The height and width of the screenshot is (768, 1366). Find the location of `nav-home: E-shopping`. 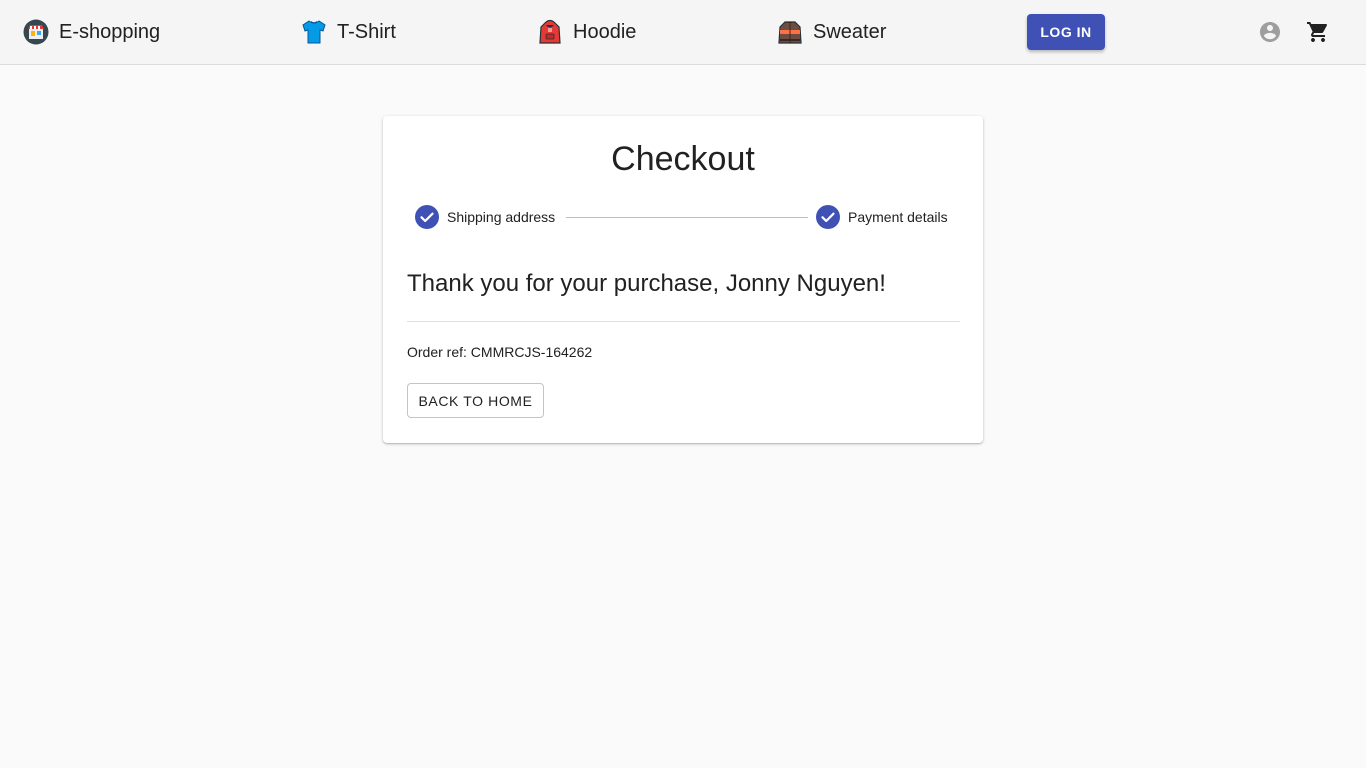

nav-home: E-shopping is located at coordinates (91, 32).